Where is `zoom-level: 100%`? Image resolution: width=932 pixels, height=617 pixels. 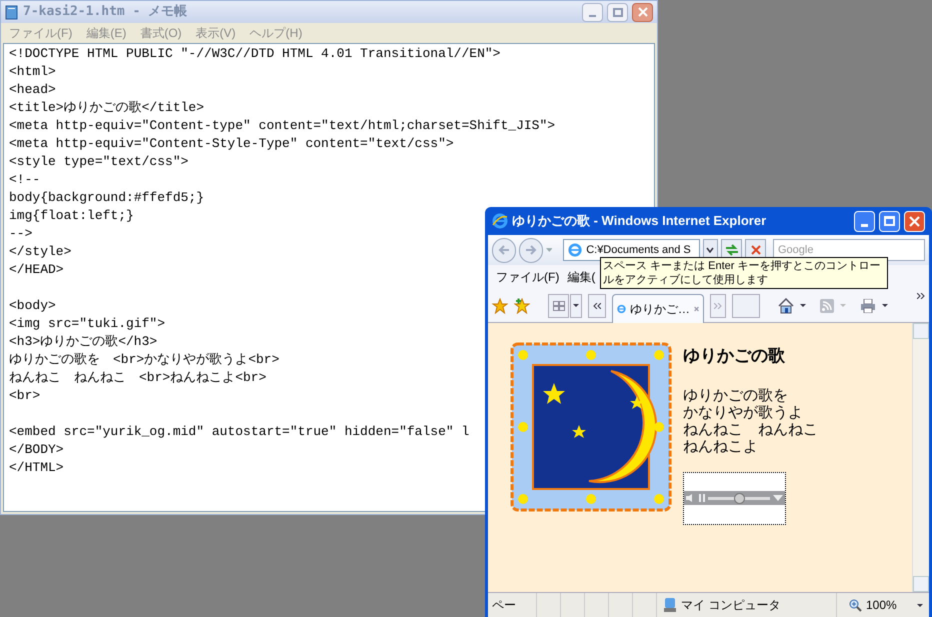
zoom-level: 100% is located at coordinates (881, 605).